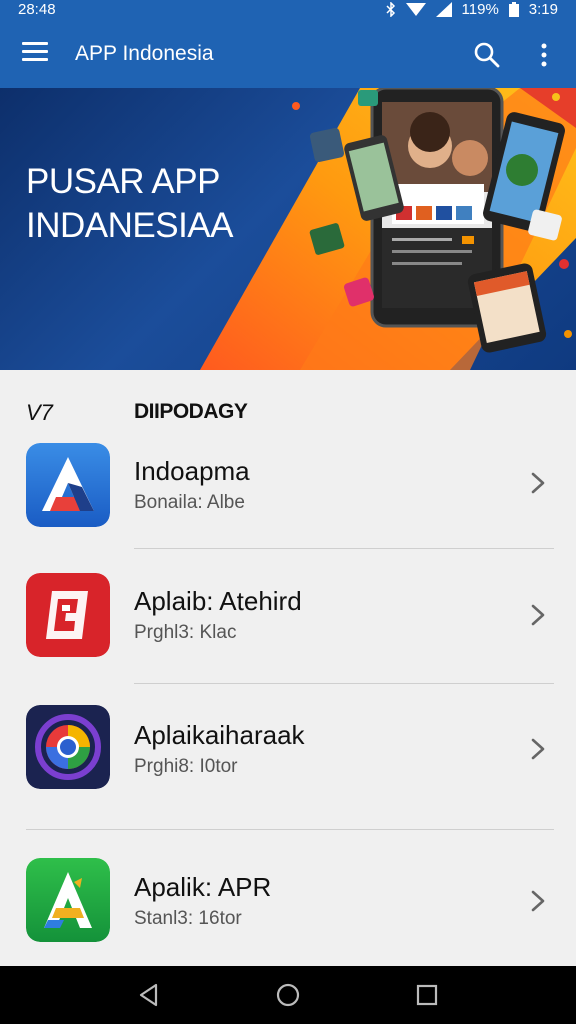 The height and width of the screenshot is (1024, 576). Describe the element at coordinates (390, 9) in the screenshot. I see `bluetooth-icon` at that location.